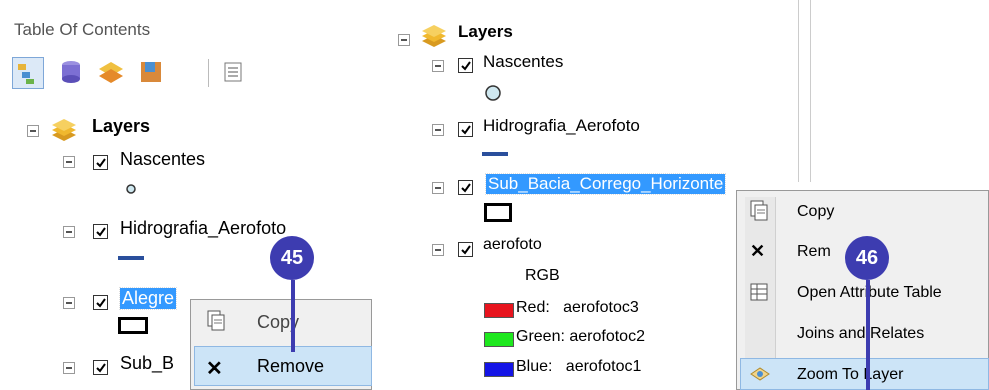 This screenshot has height=390, width=989. I want to click on list-by-visibility-icon, so click(111, 72).